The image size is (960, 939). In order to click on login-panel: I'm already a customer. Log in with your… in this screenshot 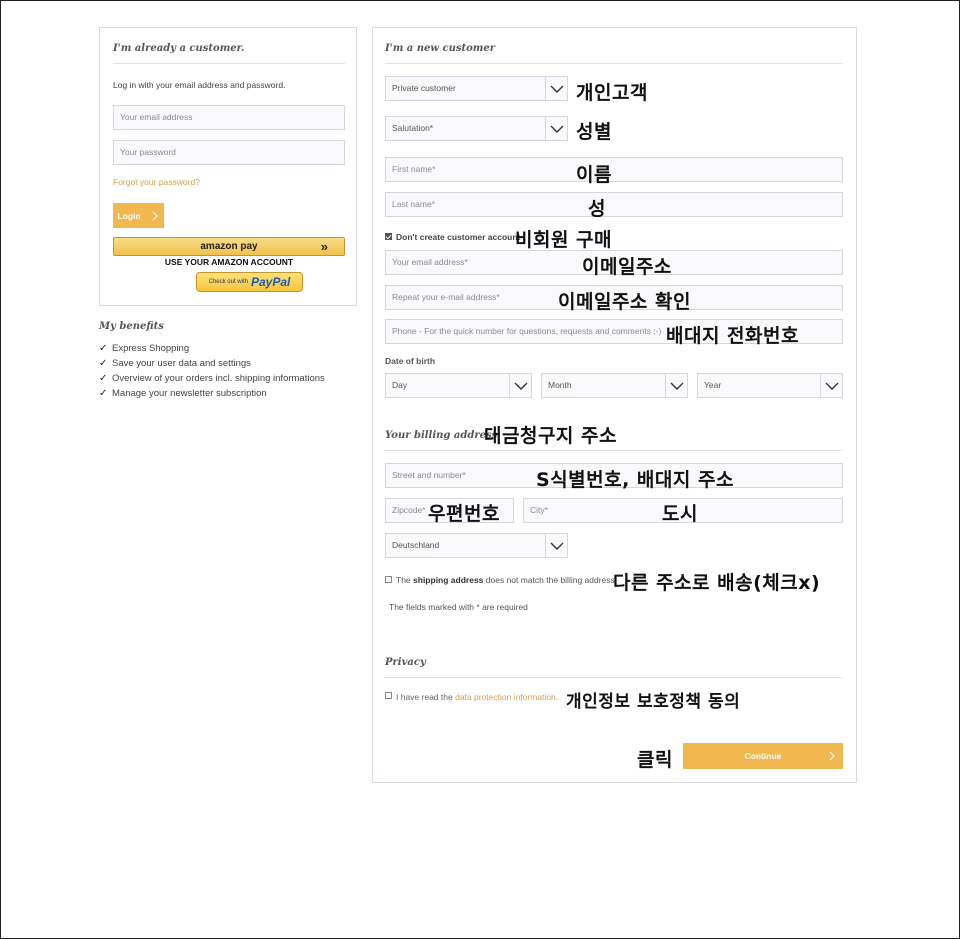, I will do `click(228, 166)`.